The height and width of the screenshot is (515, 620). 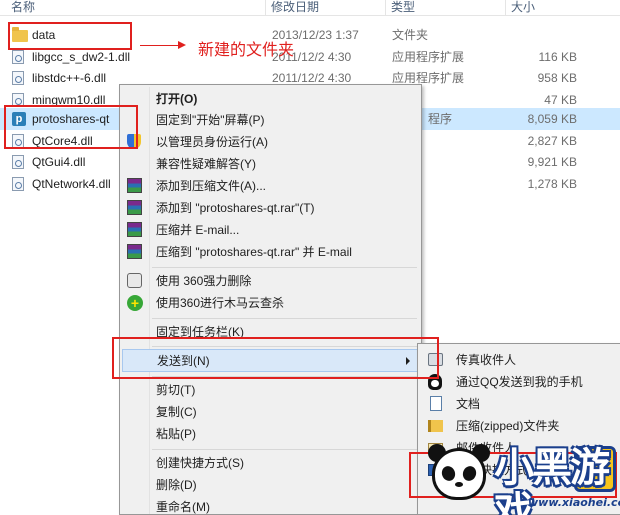 I want to click on file-type: 文件夹, so click(x=410, y=35).